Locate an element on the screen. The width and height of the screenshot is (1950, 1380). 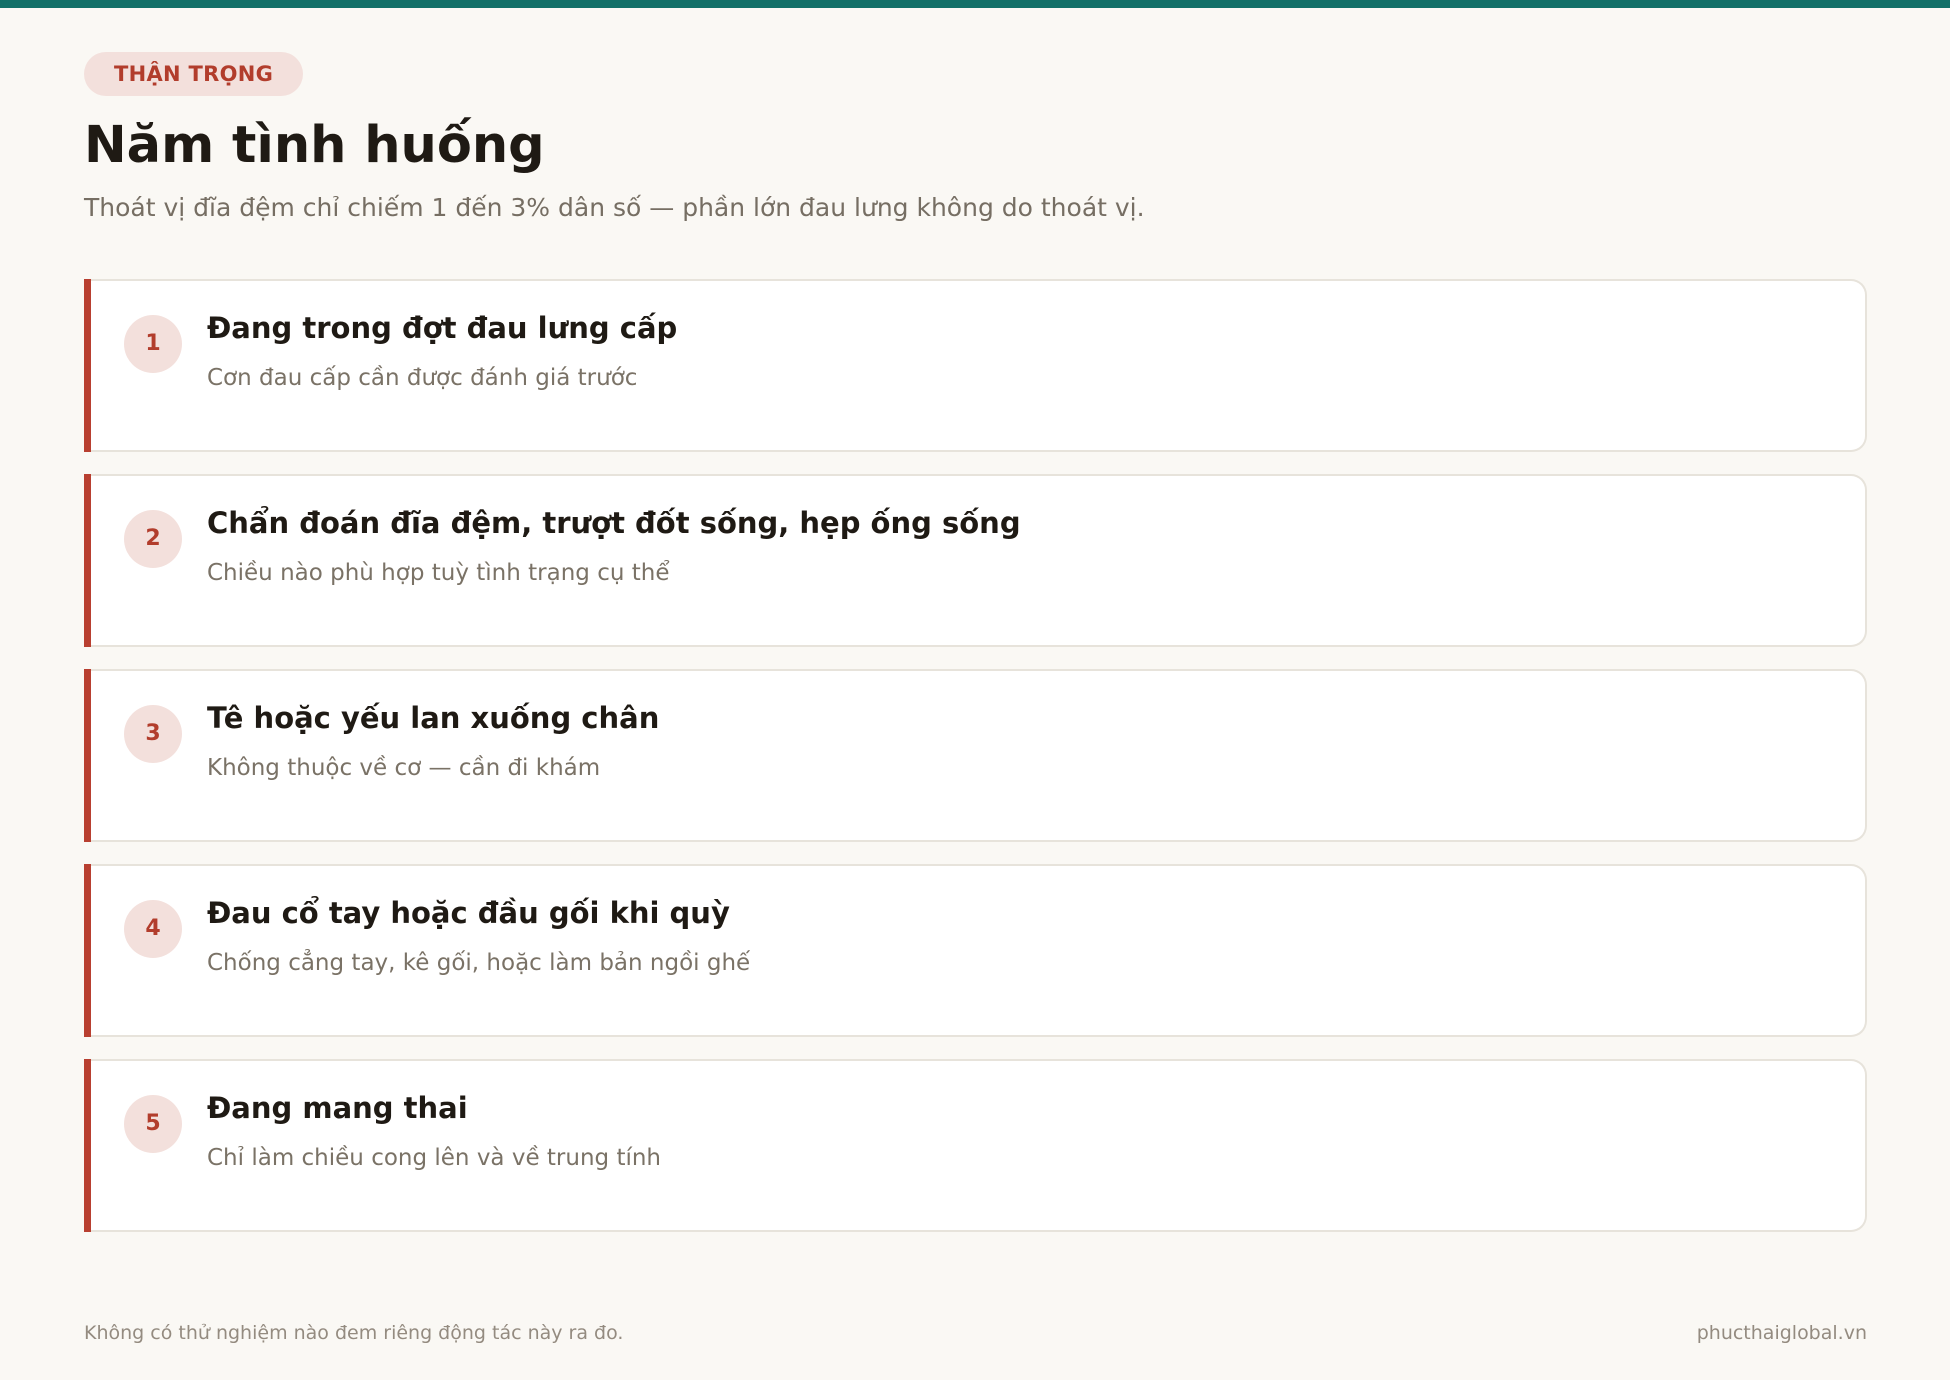
situation-title: Đang trong đợt đau lưng cấp is located at coordinates (442, 328).